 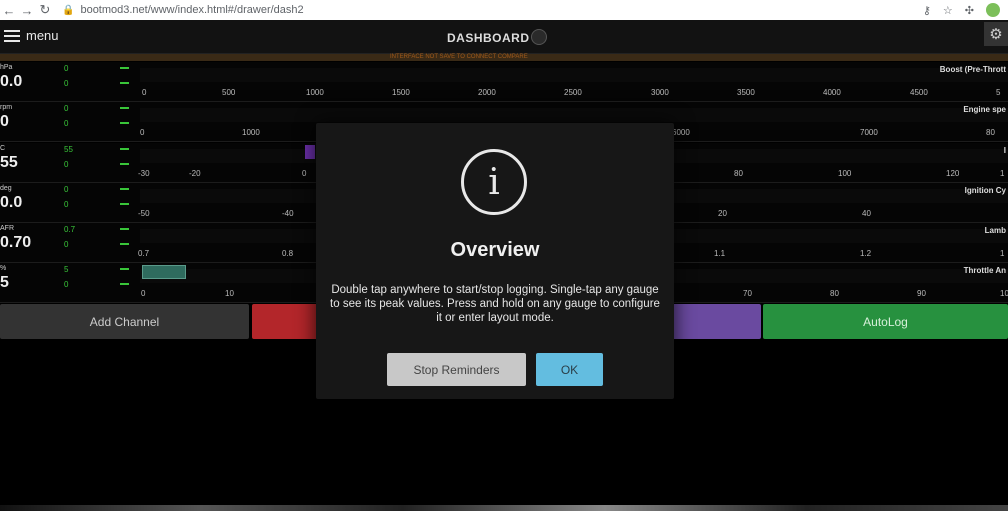 What do you see at coordinates (488, 38) in the screenshot?
I see `page-title: DASHBOARD` at bounding box center [488, 38].